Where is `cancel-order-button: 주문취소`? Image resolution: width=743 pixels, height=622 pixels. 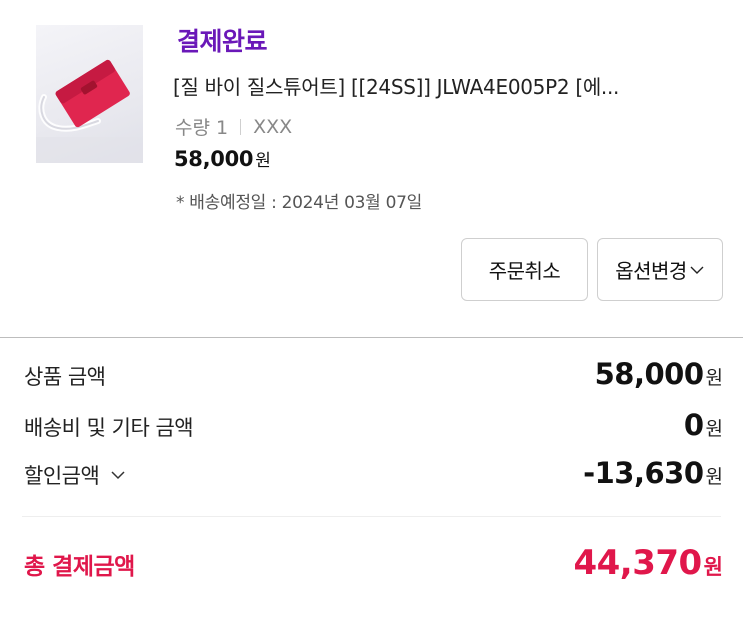
cancel-order-button: 주문취소 is located at coordinates (524, 269).